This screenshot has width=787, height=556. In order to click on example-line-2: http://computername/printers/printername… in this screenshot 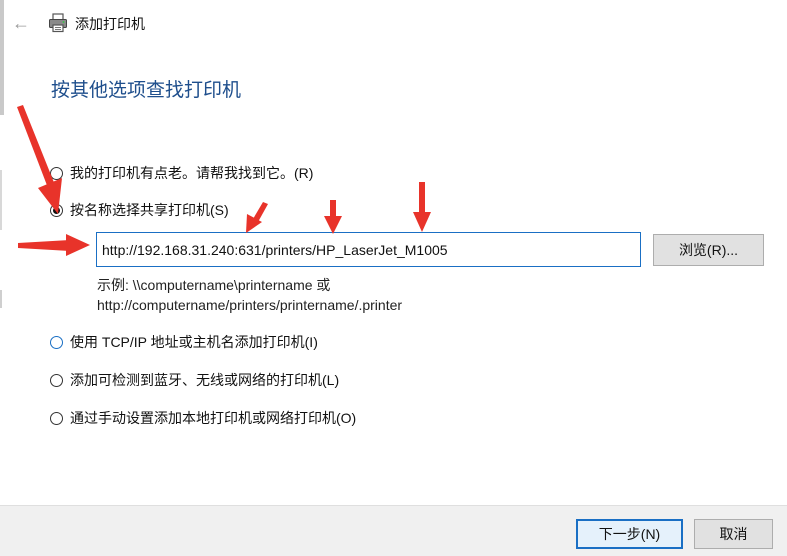, I will do `click(250, 305)`.